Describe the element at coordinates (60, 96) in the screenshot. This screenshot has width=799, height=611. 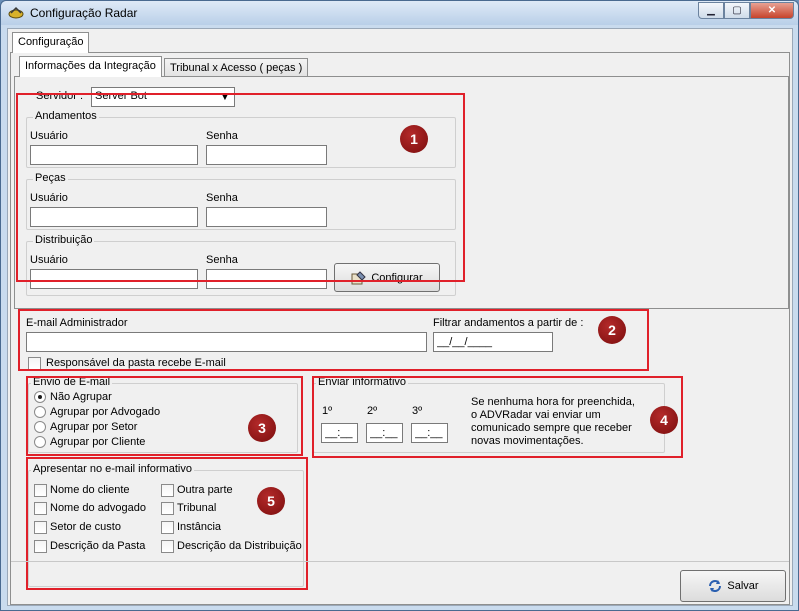
I see `servidor-label: Servidor :` at that location.